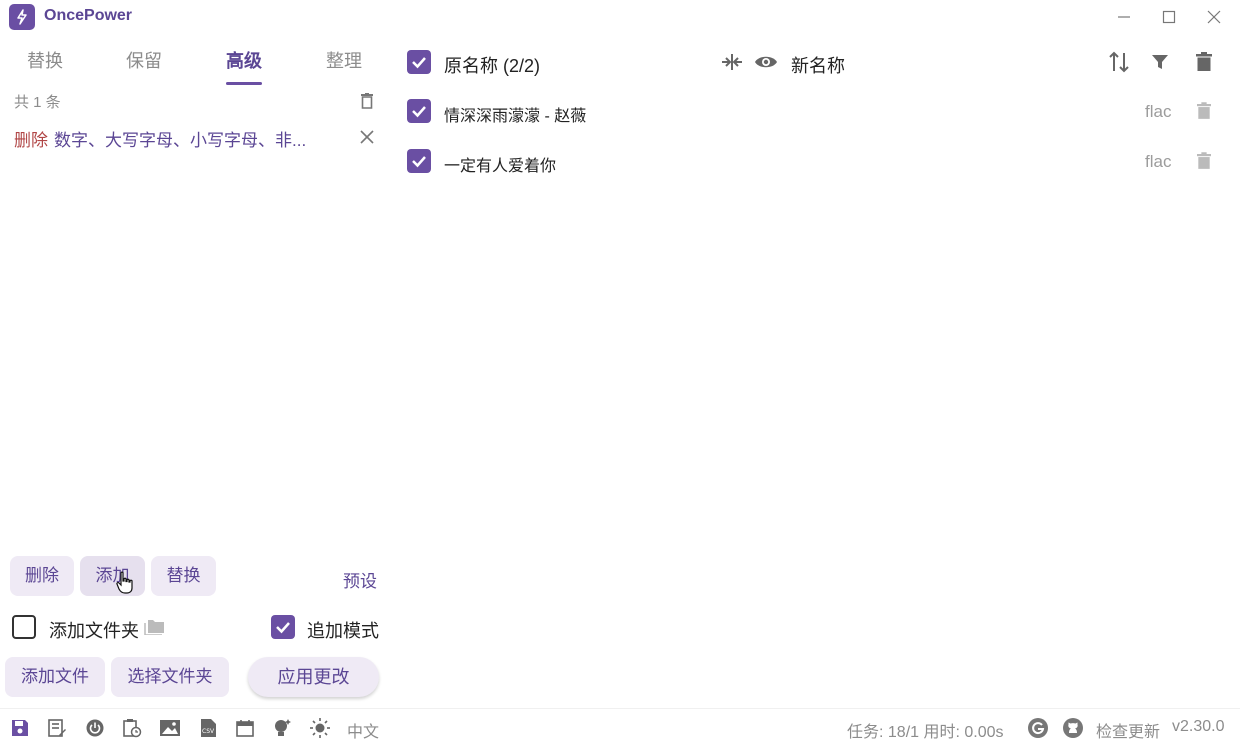  I want to click on active-tab-indicator, so click(244, 83).